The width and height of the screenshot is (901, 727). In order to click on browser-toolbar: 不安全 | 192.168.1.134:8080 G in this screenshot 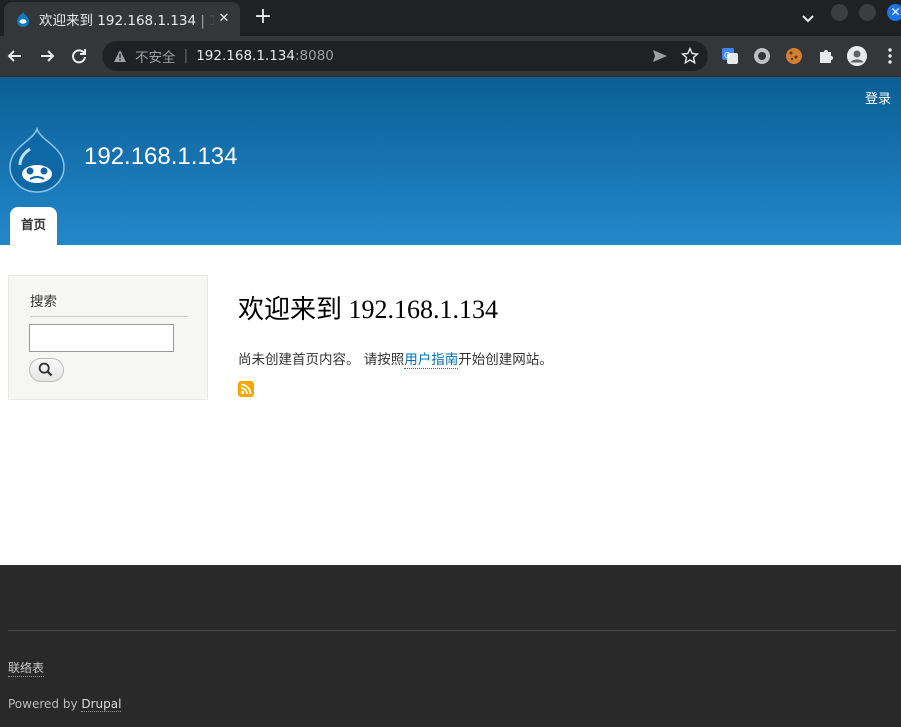, I will do `click(450, 56)`.